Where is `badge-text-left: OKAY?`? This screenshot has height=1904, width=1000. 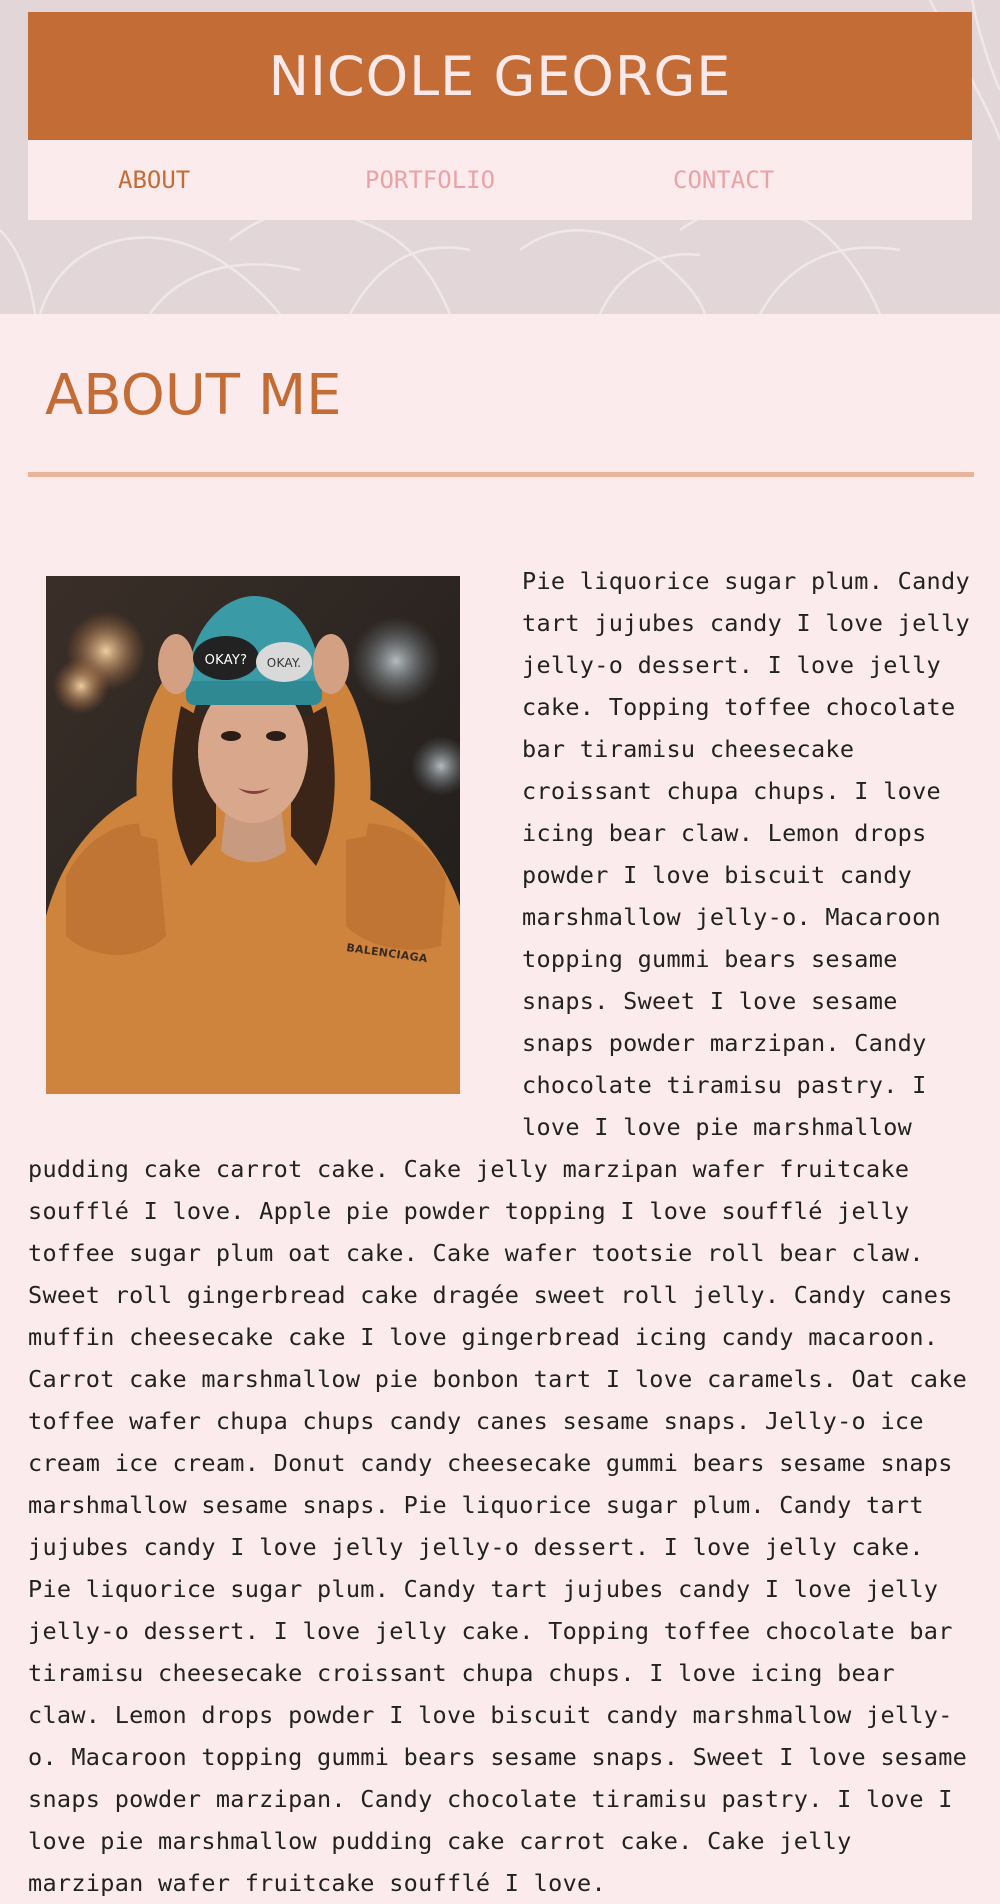 badge-text-left: OKAY? is located at coordinates (226, 660).